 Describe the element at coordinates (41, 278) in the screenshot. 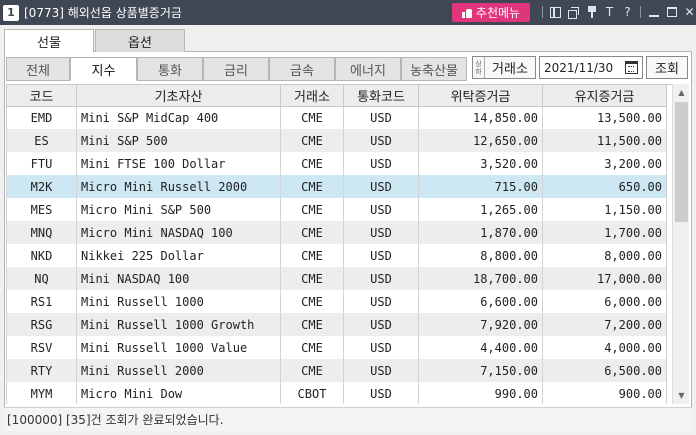

I see `cell-code: NQ` at that location.